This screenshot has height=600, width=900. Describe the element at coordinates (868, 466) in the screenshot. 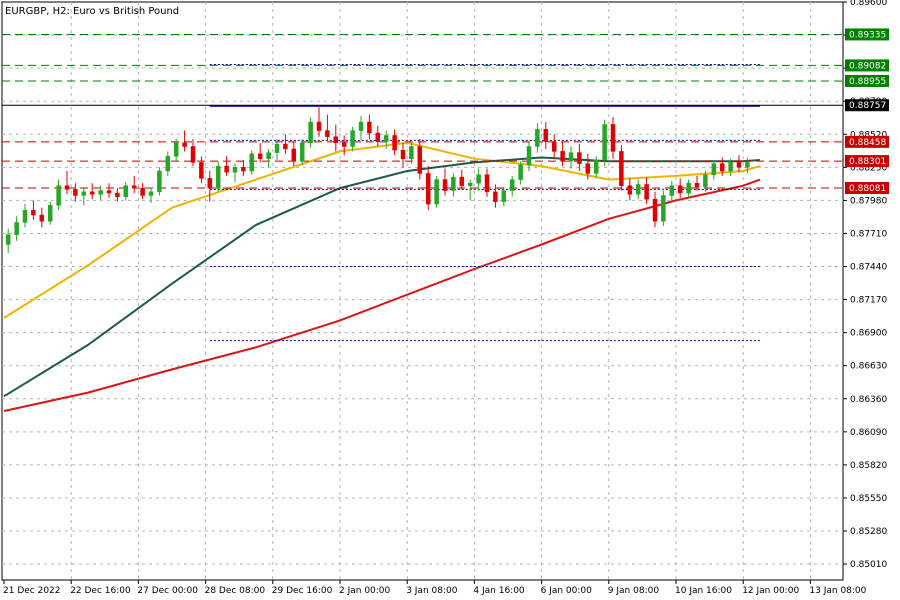

I see `price-tick-label: 0.85820` at that location.